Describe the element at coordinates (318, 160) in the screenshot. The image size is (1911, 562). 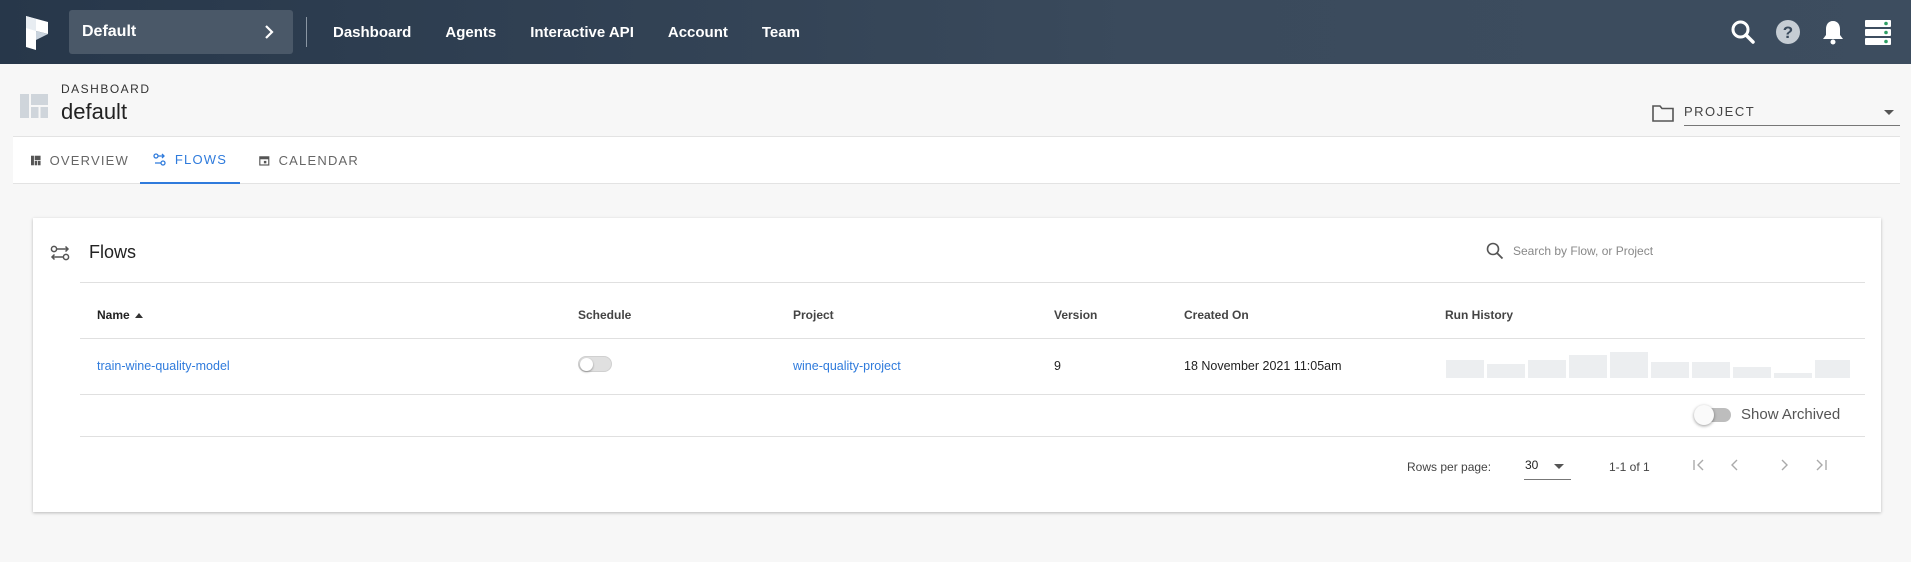
I see `tab-label: CALENDAR` at that location.